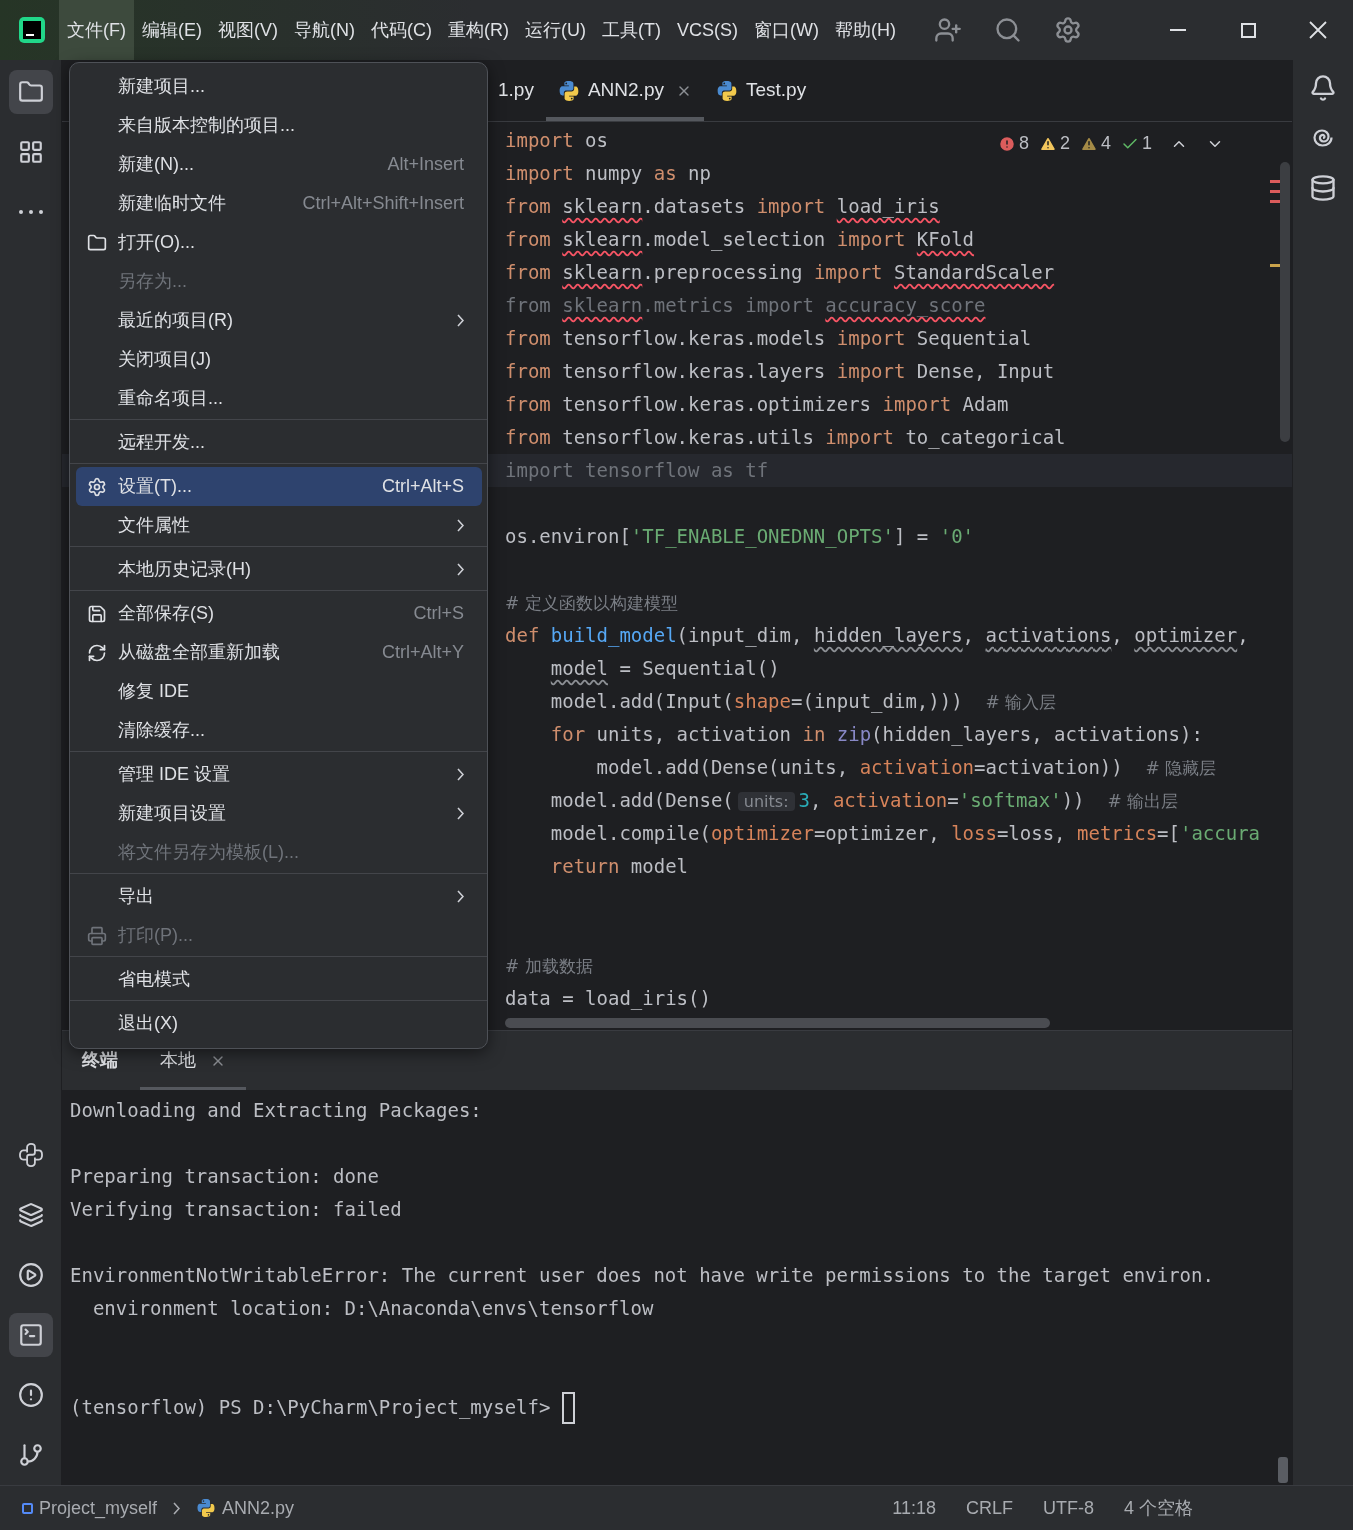  Describe the element at coordinates (32, 30) in the screenshot. I see `app-logo-icon` at that location.